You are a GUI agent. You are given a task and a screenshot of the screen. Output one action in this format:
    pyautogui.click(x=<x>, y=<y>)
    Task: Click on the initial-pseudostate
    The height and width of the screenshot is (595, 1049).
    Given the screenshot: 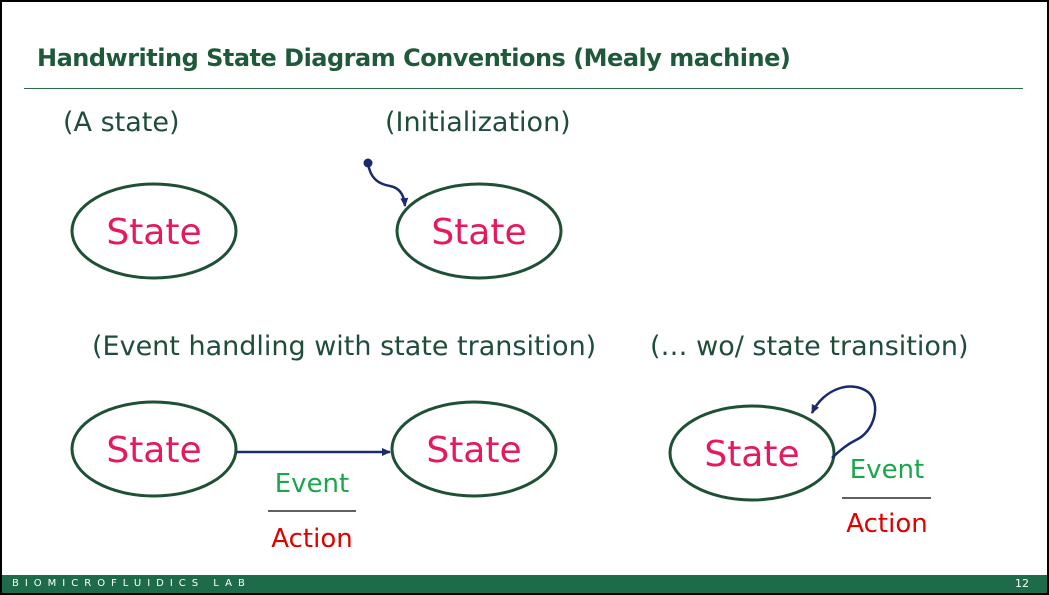 What is the action you would take?
    pyautogui.click(x=386, y=182)
    